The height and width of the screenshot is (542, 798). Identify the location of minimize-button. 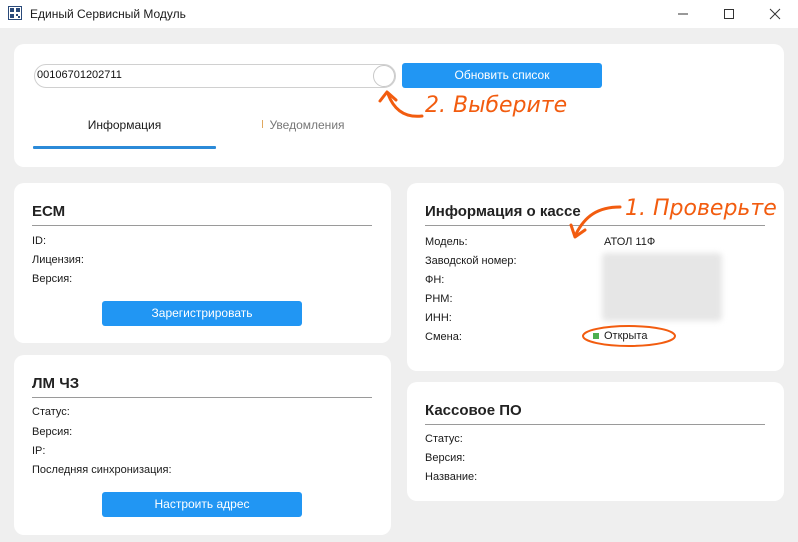
(683, 14).